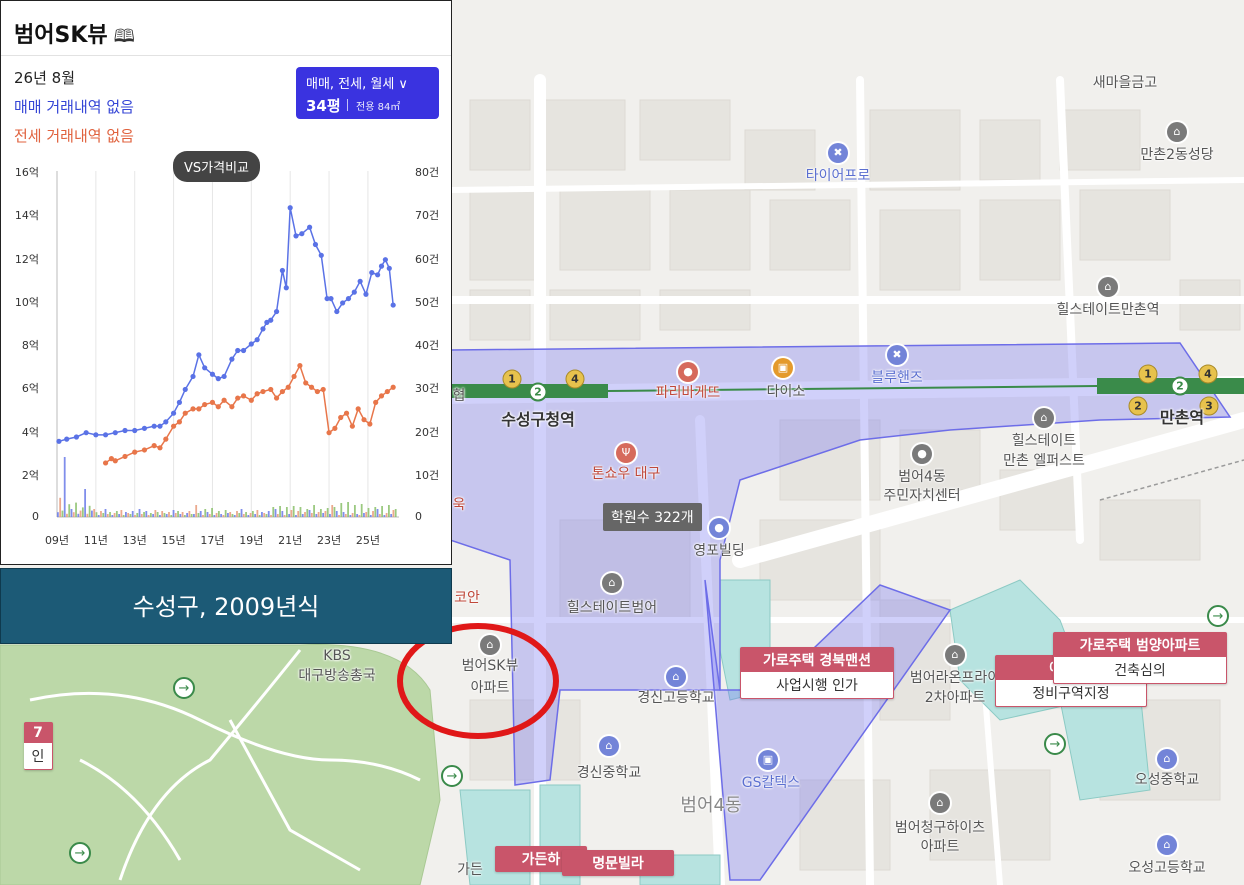  Describe the element at coordinates (1177, 132) in the screenshot. I see `church-icon: ⌂` at that location.